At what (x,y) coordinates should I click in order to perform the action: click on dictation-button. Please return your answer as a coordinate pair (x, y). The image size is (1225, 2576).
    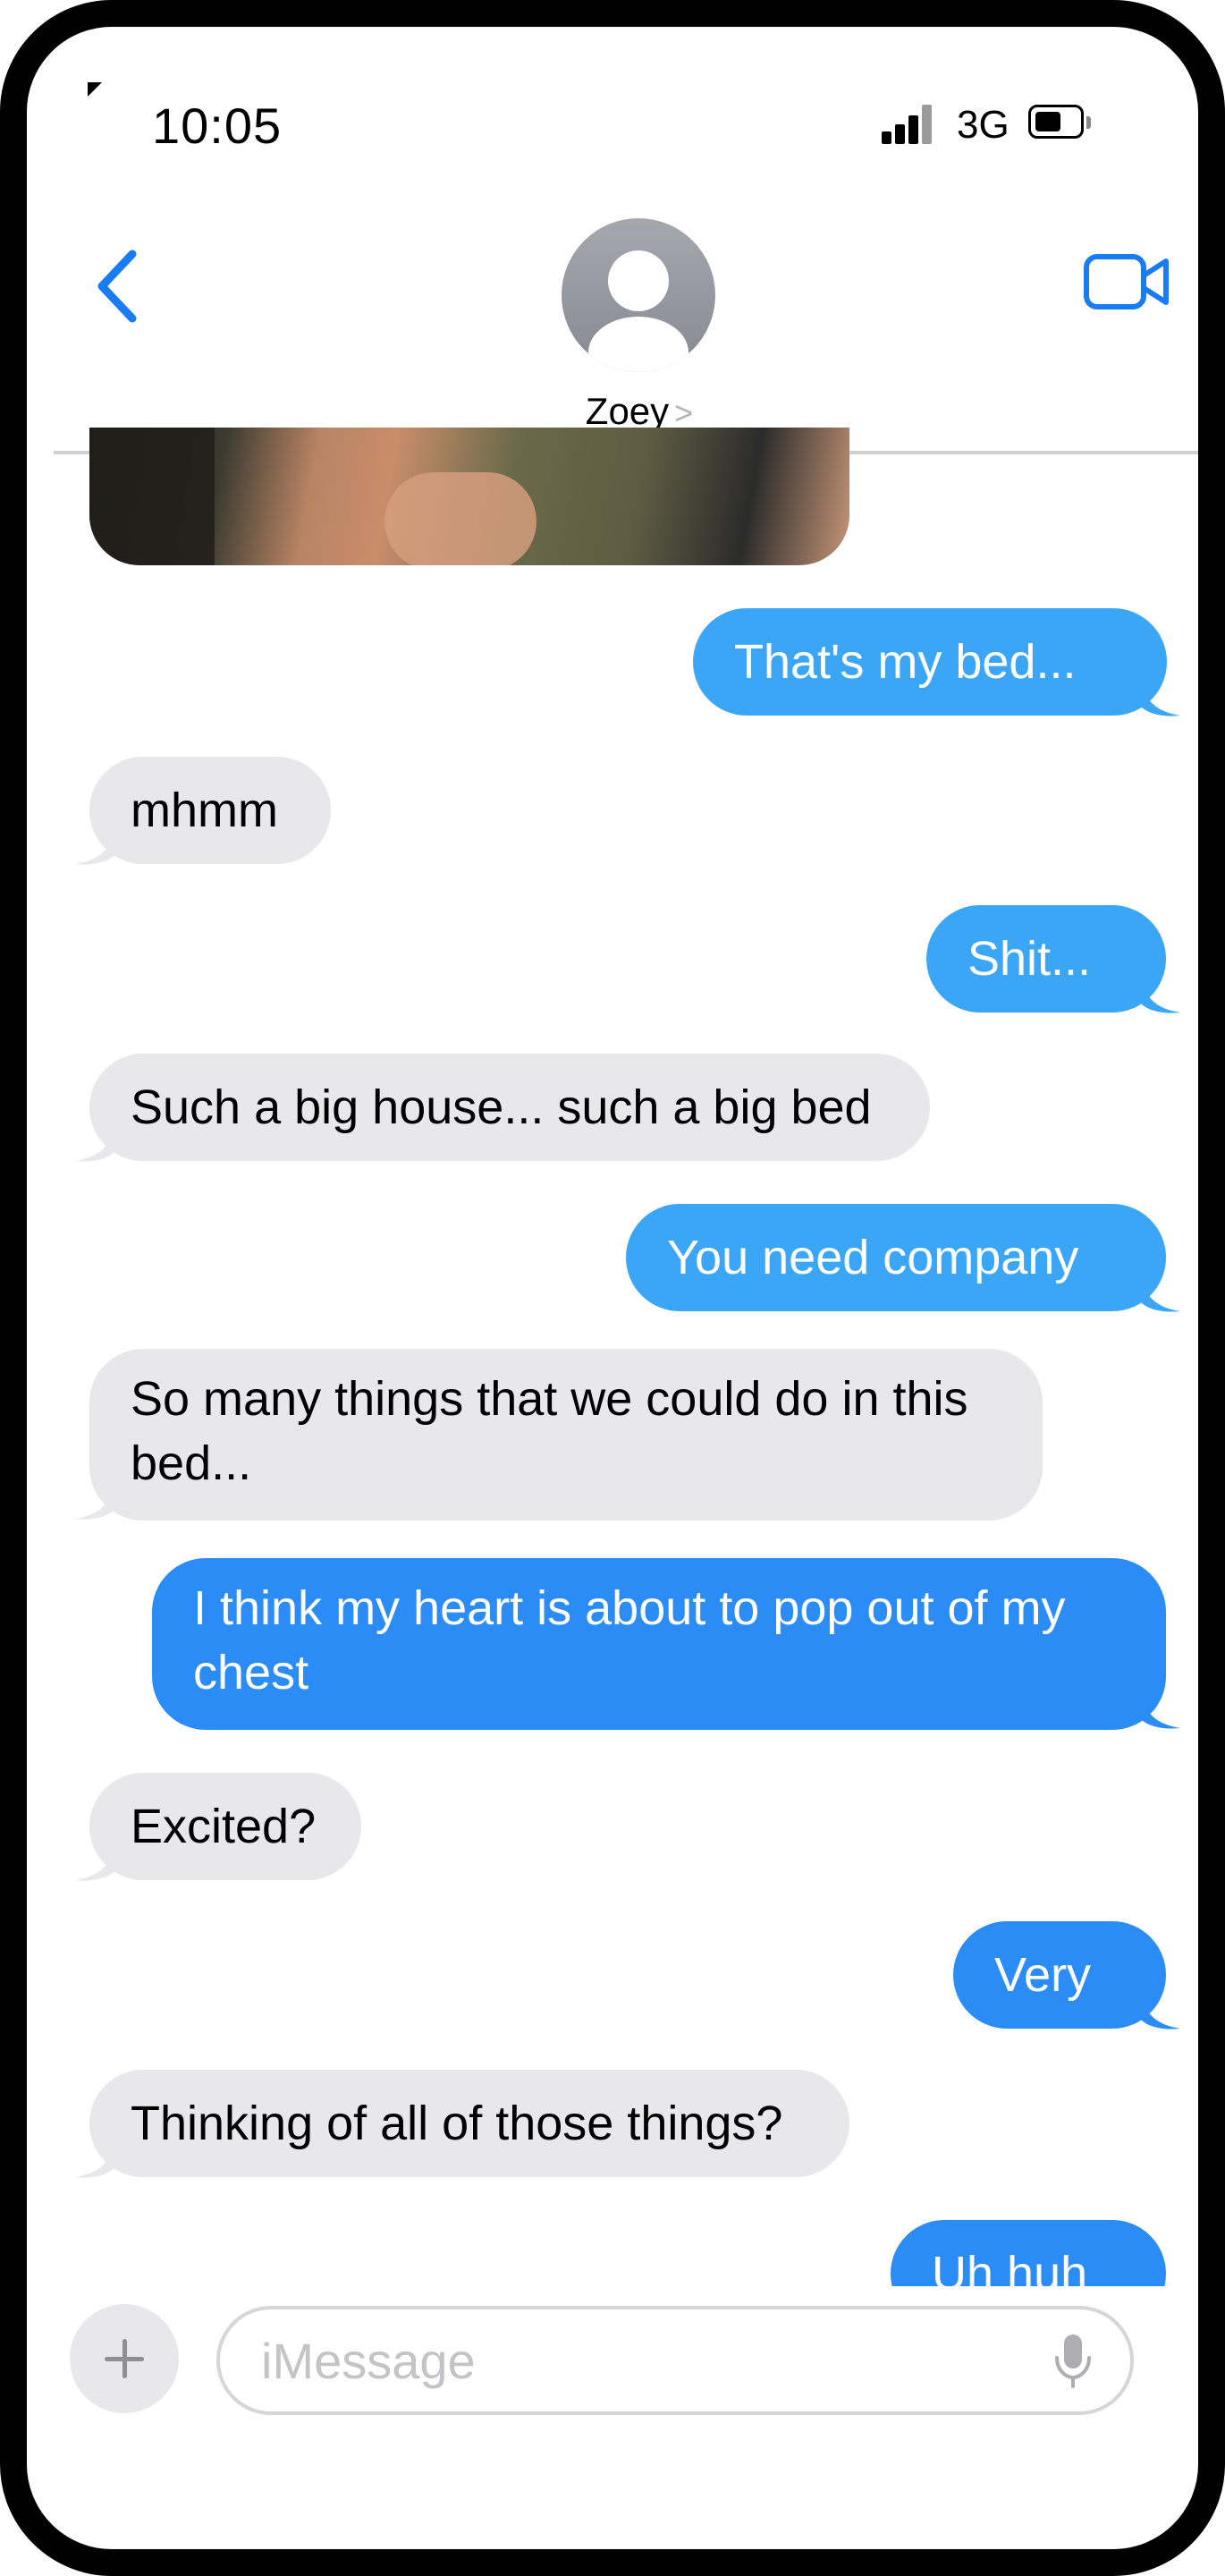
    Looking at the image, I should click on (1073, 2361).